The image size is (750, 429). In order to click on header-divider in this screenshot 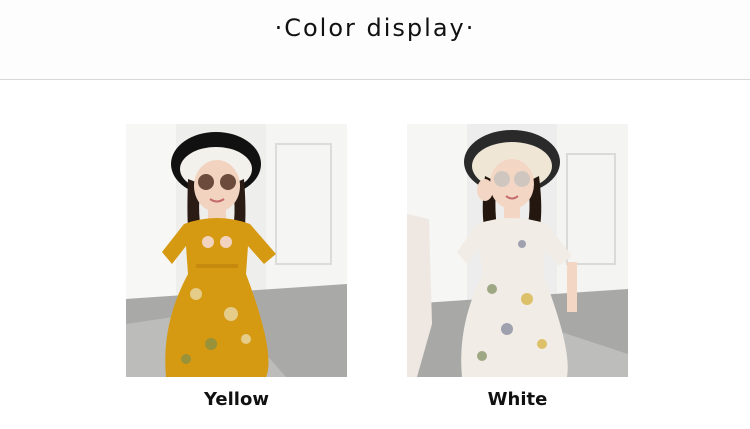, I will do `click(375, 79)`.